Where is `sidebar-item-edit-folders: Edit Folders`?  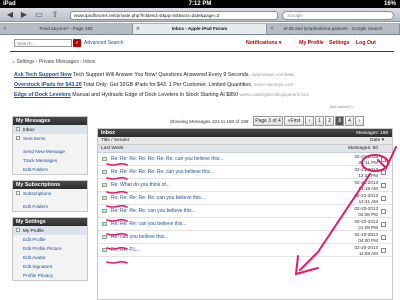
sidebar-item-edit-folders: Edit Folders is located at coordinates (50, 169).